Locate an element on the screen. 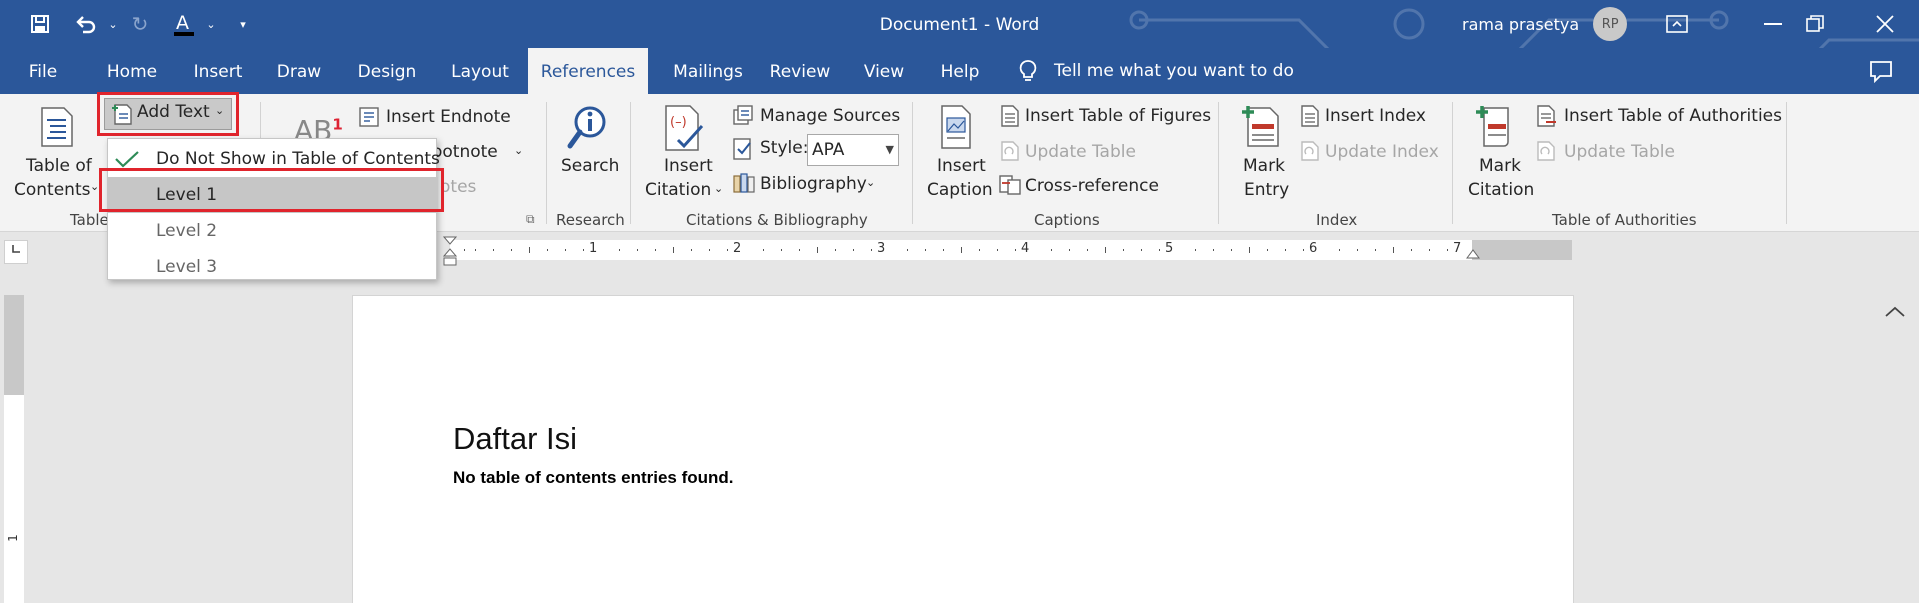  undo-dropdown-icon: ⌄ is located at coordinates (113, 24).